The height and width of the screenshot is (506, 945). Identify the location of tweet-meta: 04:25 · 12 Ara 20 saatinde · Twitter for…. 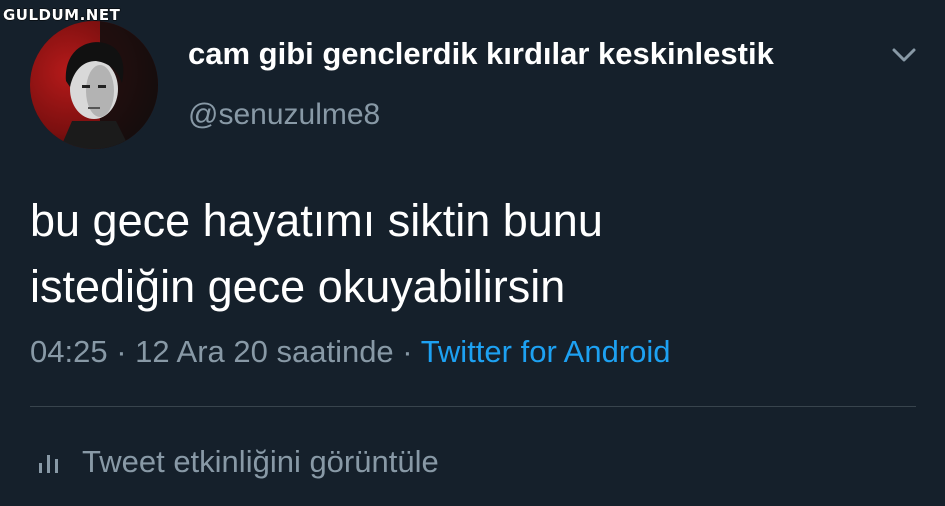
(350, 352).